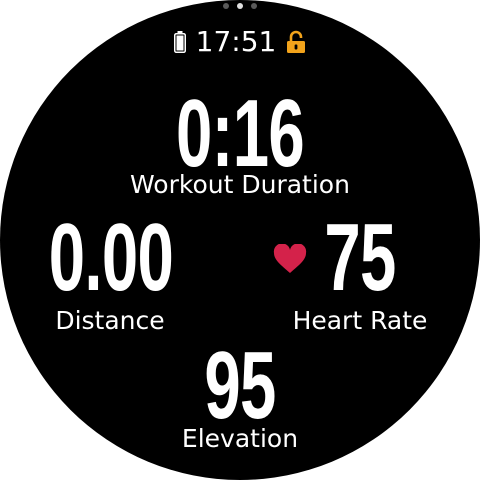  I want to click on page-dot-active, so click(240, 6).